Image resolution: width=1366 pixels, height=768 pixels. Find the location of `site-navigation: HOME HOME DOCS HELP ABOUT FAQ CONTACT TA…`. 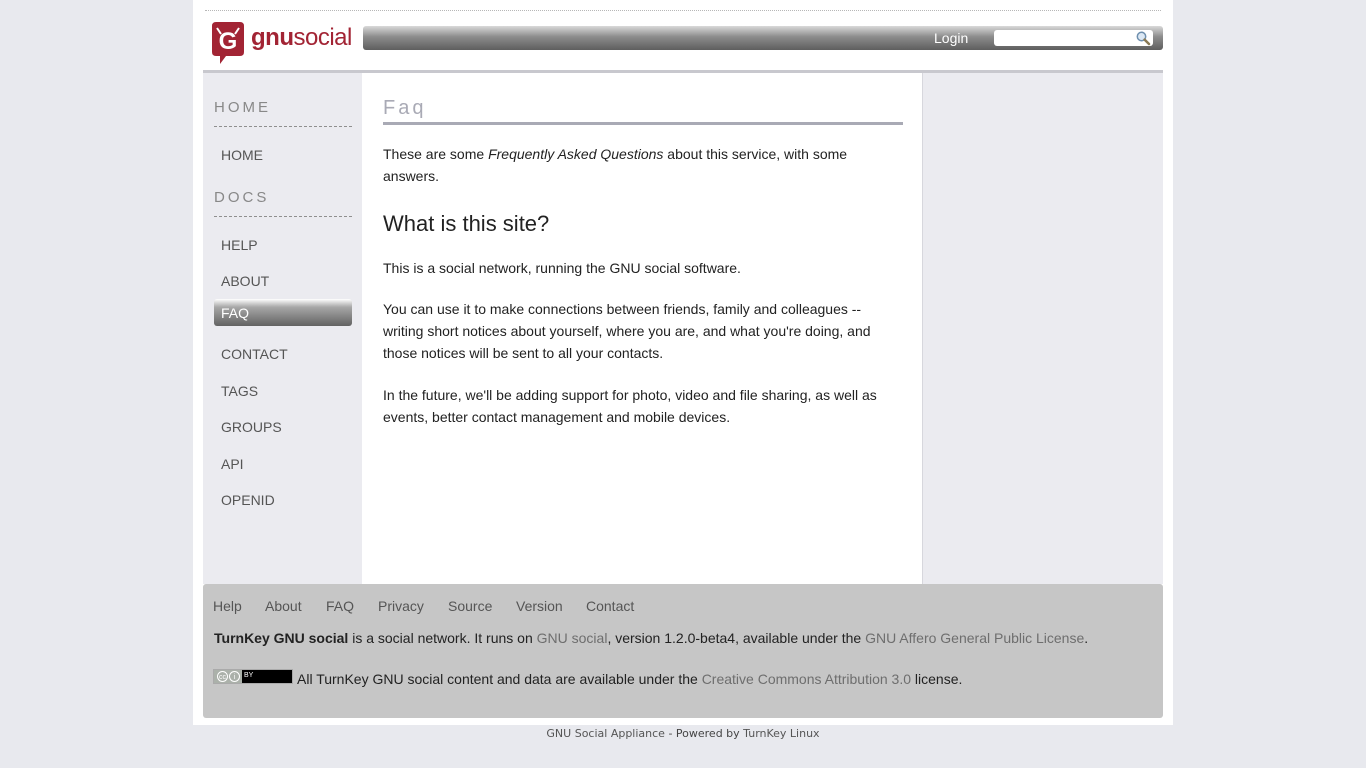

site-navigation: HOME HOME DOCS HELP ABOUT FAQ CONTACT TA… is located at coordinates (283, 328).